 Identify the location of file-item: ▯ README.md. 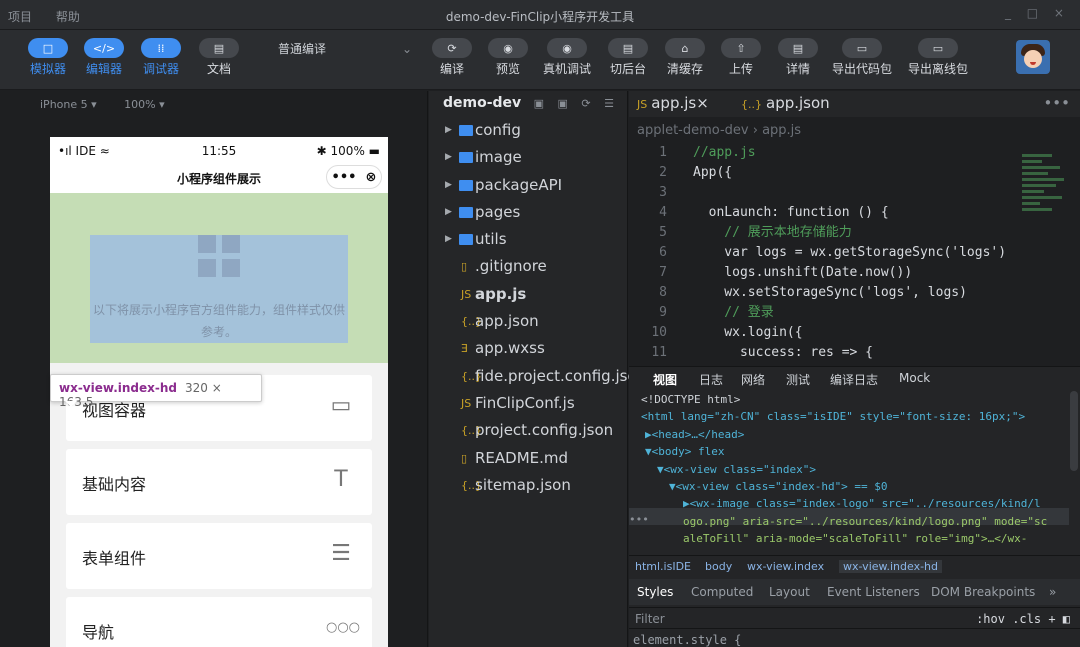
(528, 458).